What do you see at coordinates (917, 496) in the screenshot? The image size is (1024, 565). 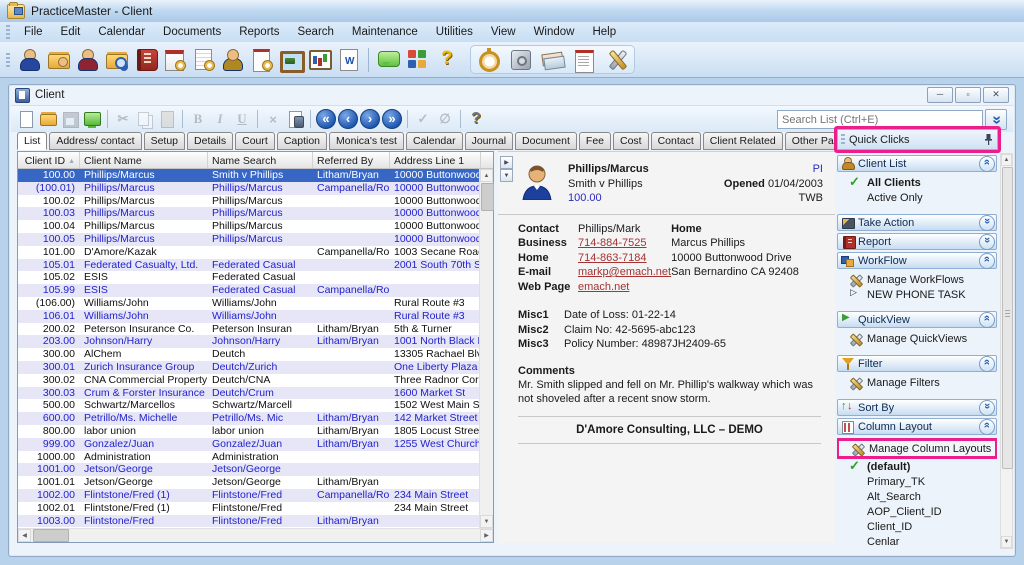 I see `sidebar-item-alt-search: Alt_Search` at bounding box center [917, 496].